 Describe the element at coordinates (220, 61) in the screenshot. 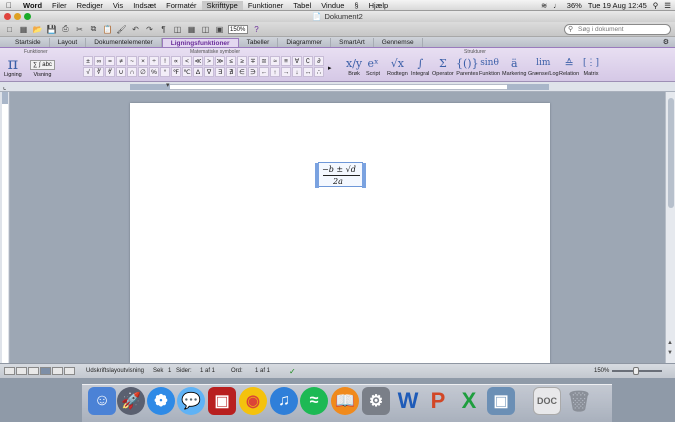

I see `math-symbol-button: ≫` at that location.